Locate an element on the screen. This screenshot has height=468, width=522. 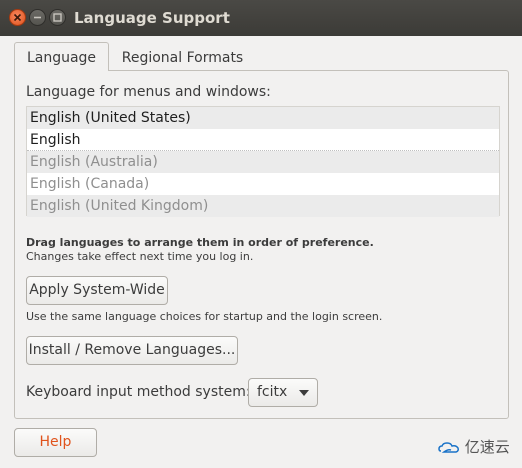
chevron-down-icon is located at coordinates (304, 393).